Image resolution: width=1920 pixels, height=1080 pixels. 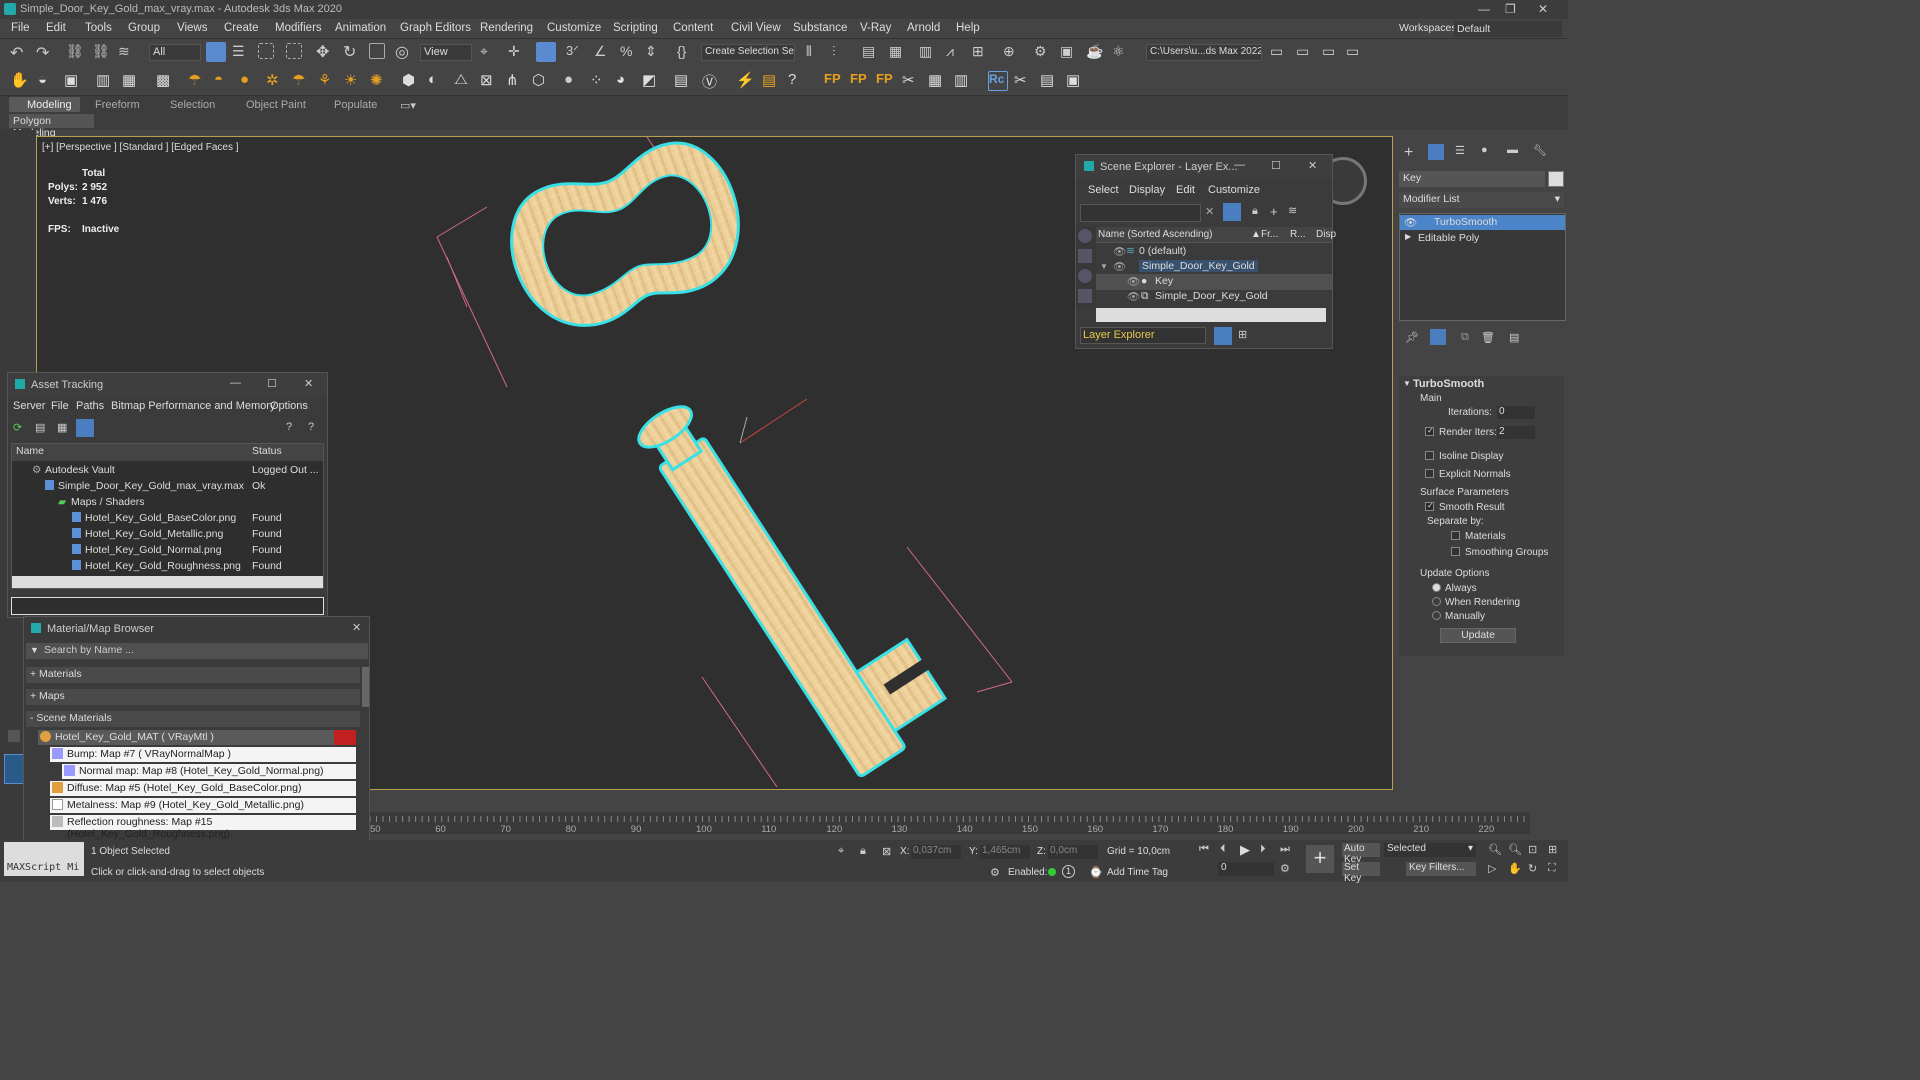 What do you see at coordinates (355, 105) in the screenshot?
I see `ribbon-tab-populate: Populate` at bounding box center [355, 105].